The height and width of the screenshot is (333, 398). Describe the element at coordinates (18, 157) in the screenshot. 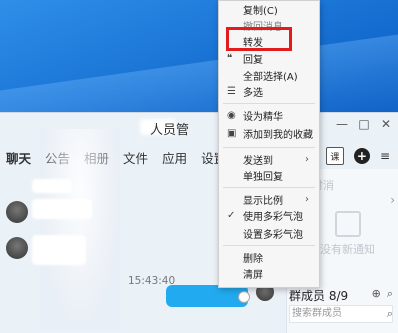

I see `tab-chat: 聊天` at that location.